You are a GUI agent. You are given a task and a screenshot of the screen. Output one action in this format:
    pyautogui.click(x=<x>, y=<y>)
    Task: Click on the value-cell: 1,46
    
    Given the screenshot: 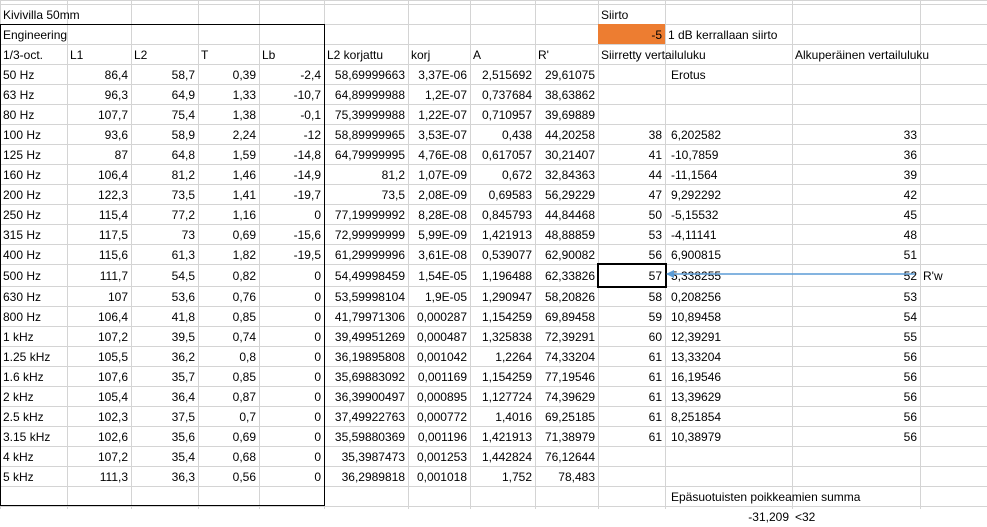 What is the action you would take?
    pyautogui.click(x=228, y=175)
    